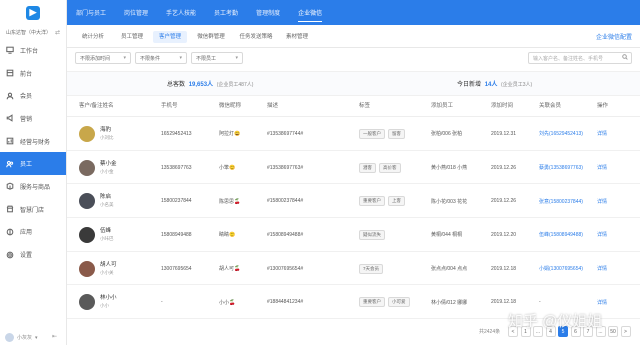 This screenshot has height=345, width=640. I want to click on top-nav: 部门与员工 岗位管理 手艺人技能 员工考勤 管理制度 企业微信, so click(353, 12).